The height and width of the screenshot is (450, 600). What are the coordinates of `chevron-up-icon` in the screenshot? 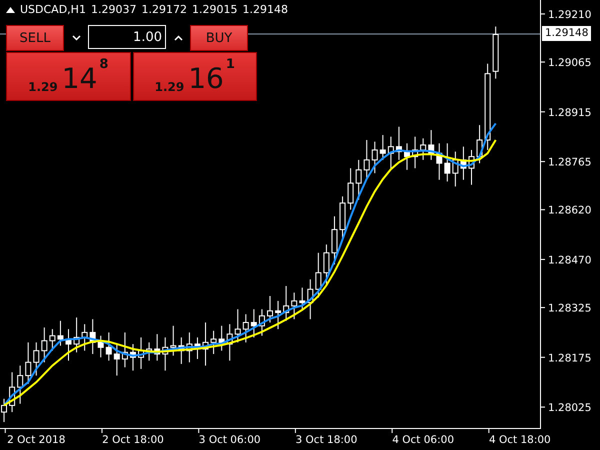 It's located at (178, 38).